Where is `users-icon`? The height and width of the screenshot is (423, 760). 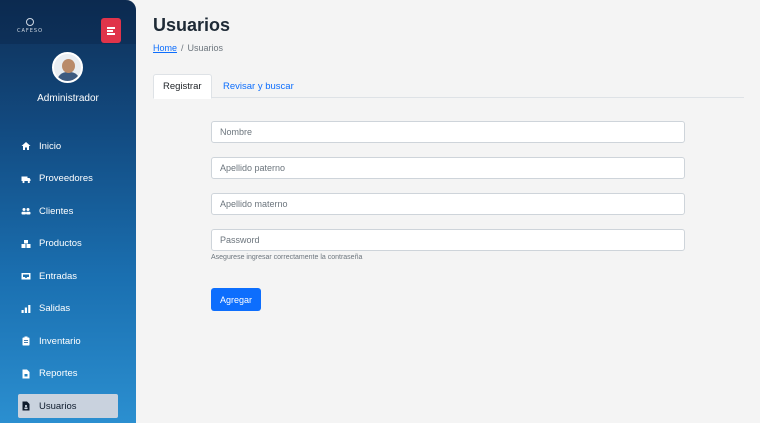 users-icon is located at coordinates (26, 211).